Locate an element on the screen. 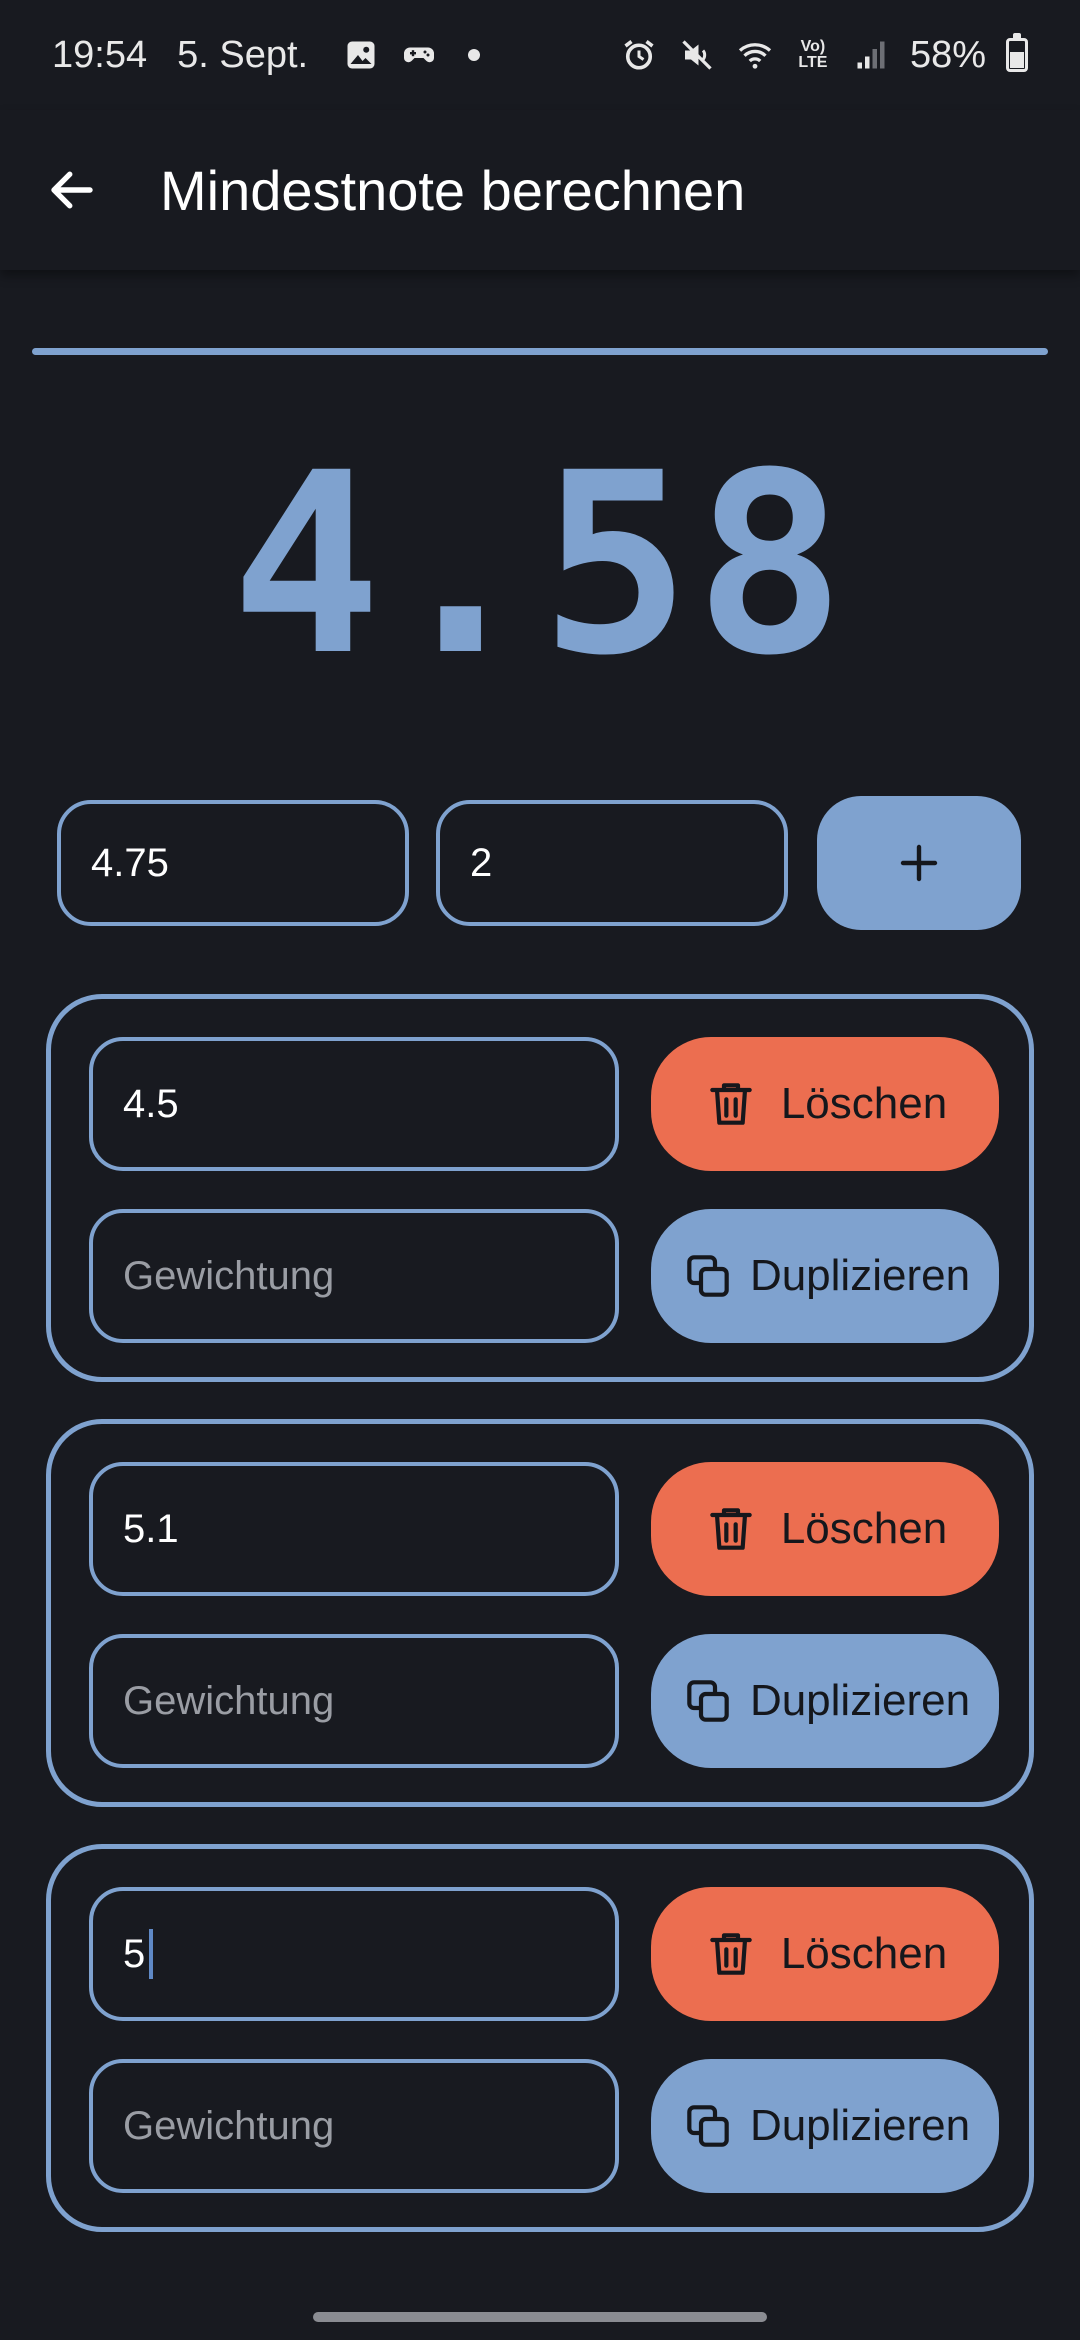 The image size is (1080, 2340). target-grade-value: 4.75 is located at coordinates (130, 862).